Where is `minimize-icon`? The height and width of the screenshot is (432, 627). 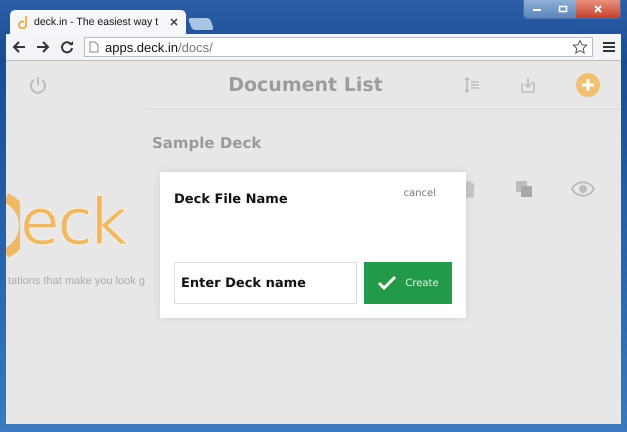
minimize-icon is located at coordinates (537, 9).